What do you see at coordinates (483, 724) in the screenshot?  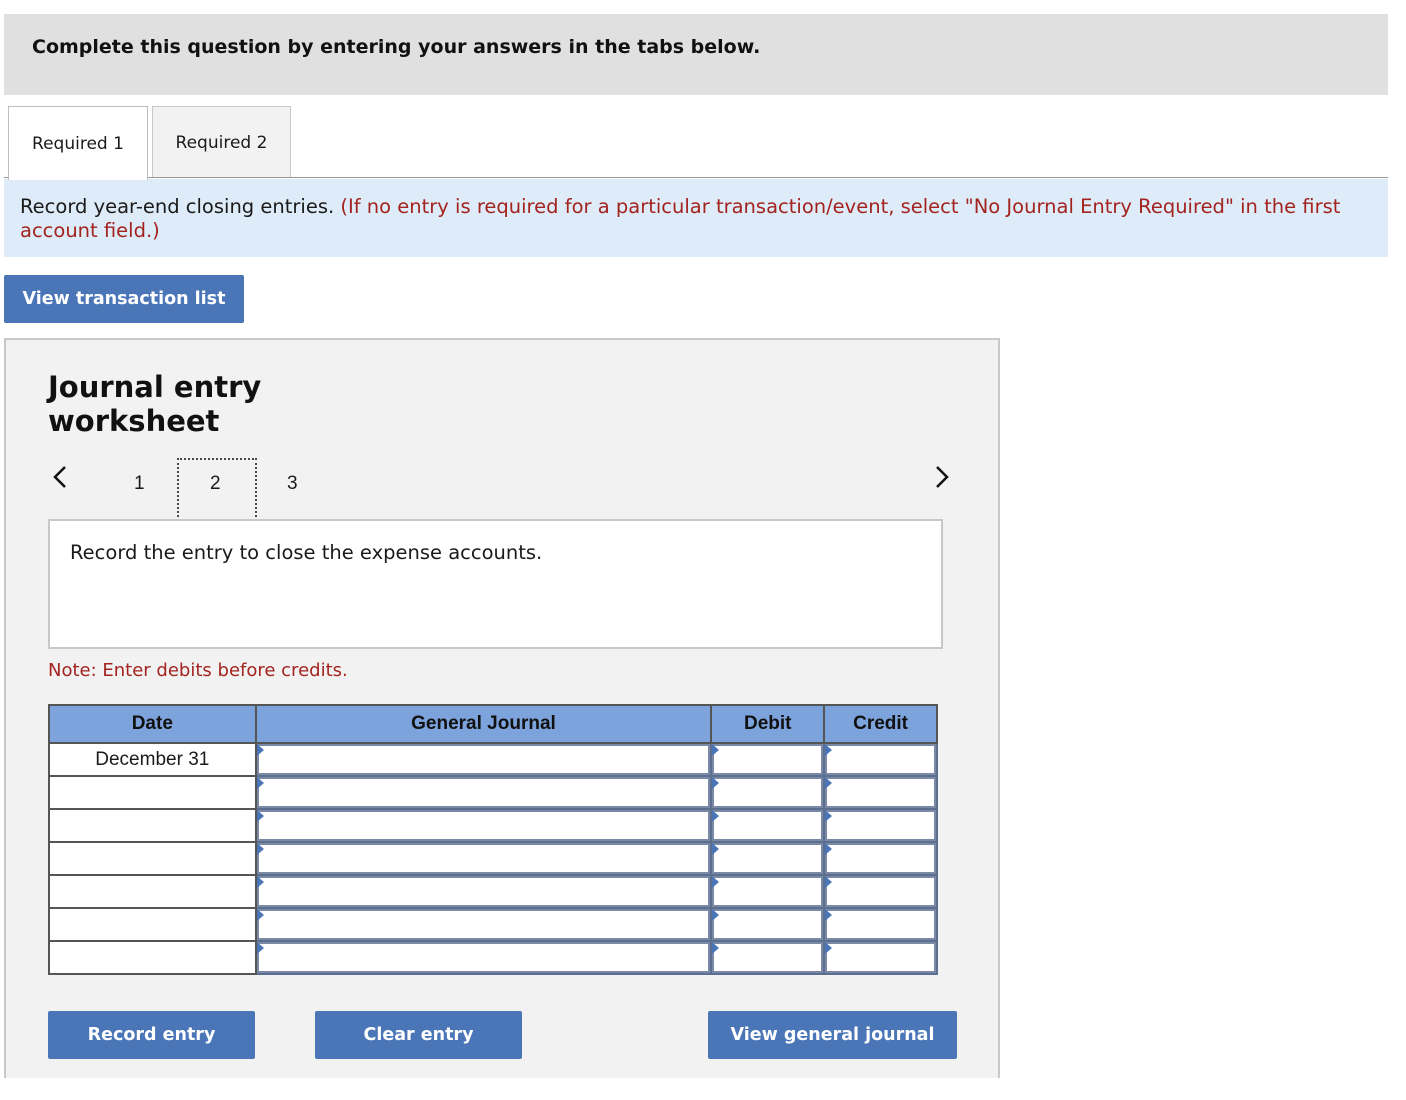 I see `column-header-general-journal: General Journal` at bounding box center [483, 724].